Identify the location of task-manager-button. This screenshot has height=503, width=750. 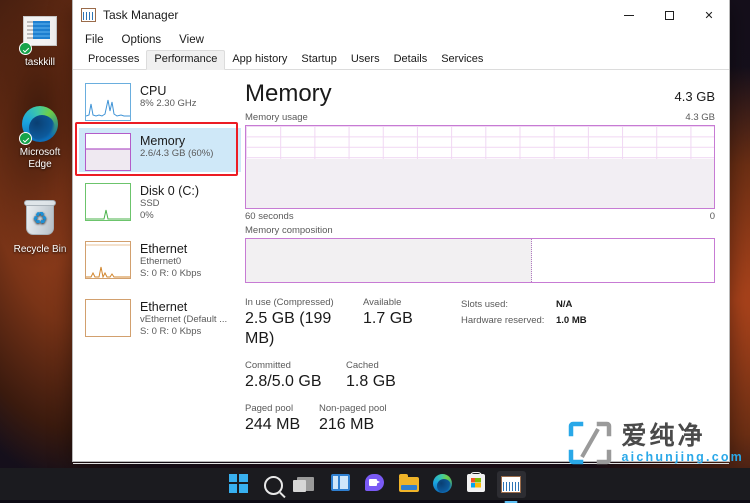
(511, 484).